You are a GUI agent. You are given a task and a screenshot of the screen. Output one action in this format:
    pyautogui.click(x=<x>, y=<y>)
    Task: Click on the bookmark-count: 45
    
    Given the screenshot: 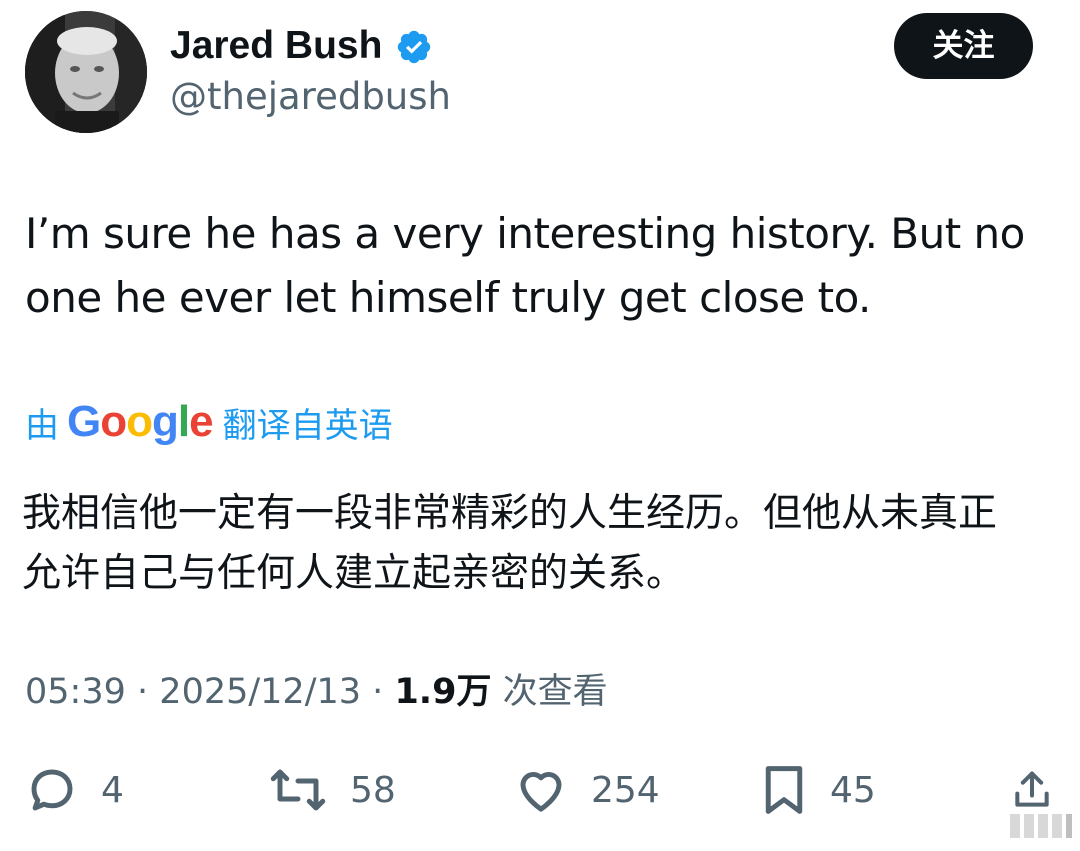 What is the action you would take?
    pyautogui.click(x=853, y=790)
    